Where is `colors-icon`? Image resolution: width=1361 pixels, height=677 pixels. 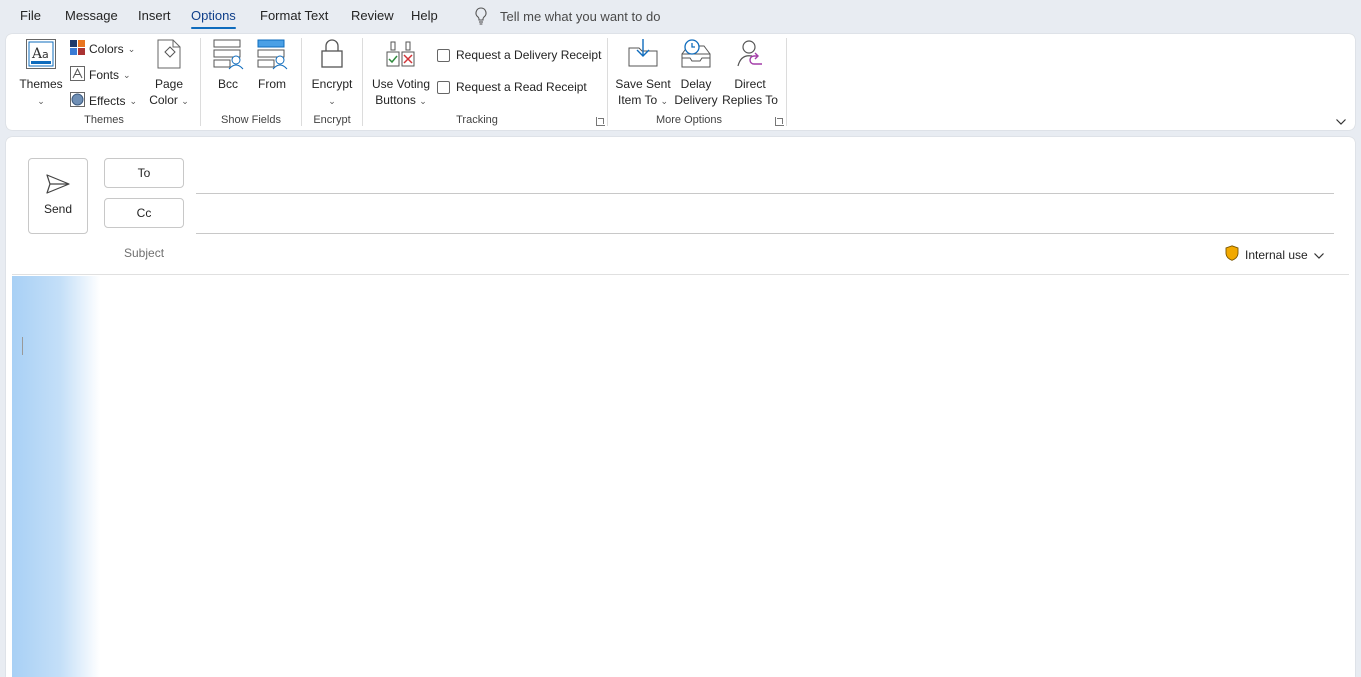 colors-icon is located at coordinates (77, 49).